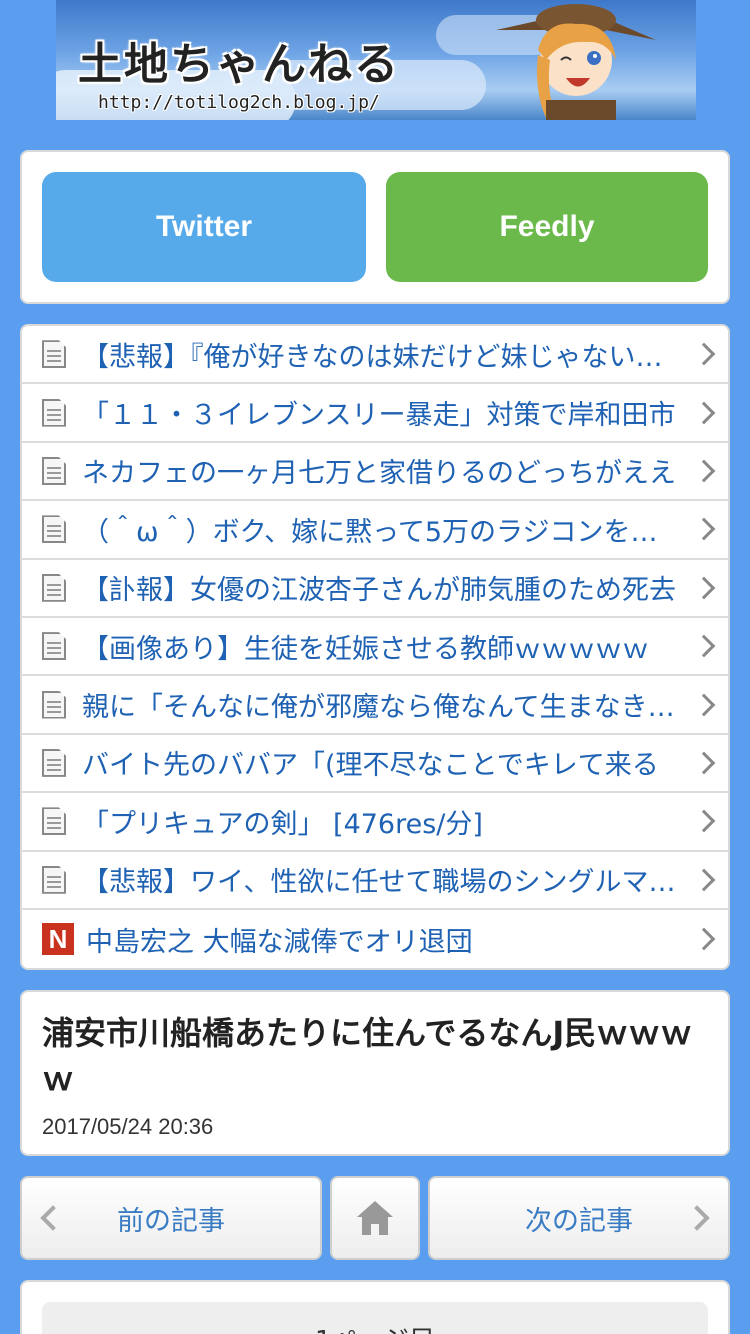  I want to click on site-banner: 土地ちゃんねる http://totilog2ch.blog.jp/, so click(376, 60).